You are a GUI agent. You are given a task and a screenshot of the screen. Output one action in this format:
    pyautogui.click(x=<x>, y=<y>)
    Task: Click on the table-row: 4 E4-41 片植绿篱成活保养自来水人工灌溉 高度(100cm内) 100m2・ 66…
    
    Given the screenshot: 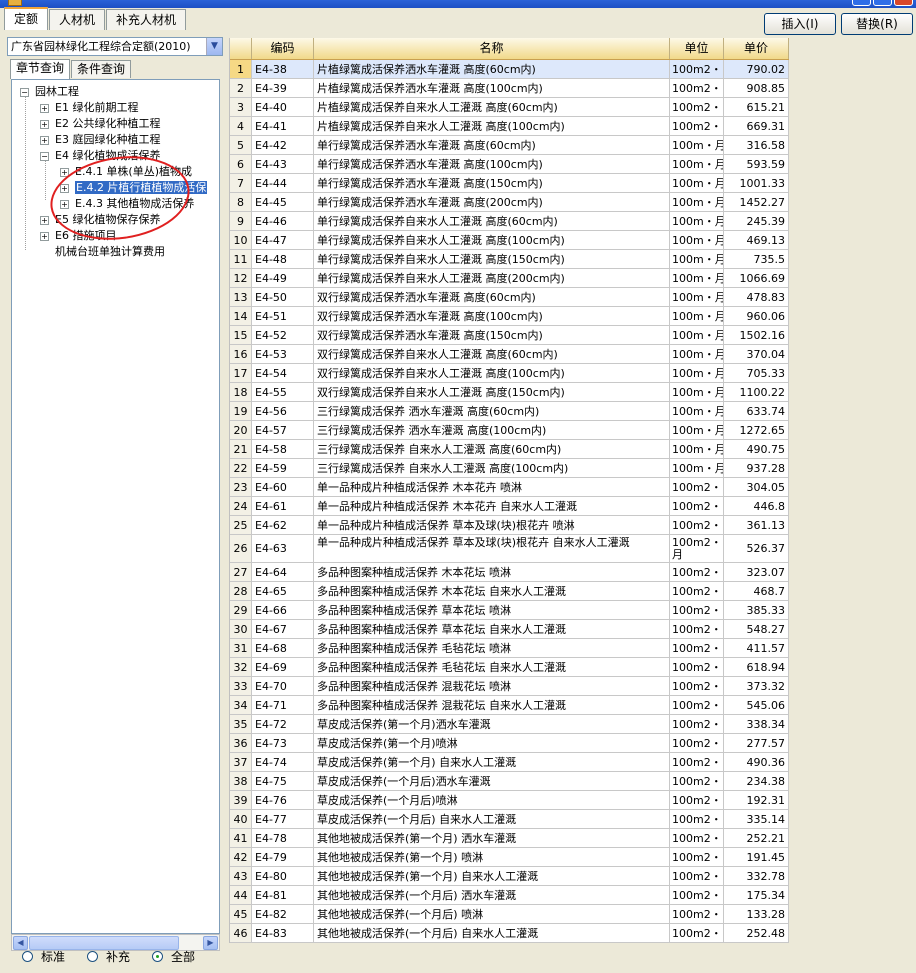 What is the action you would take?
    pyautogui.click(x=509, y=126)
    